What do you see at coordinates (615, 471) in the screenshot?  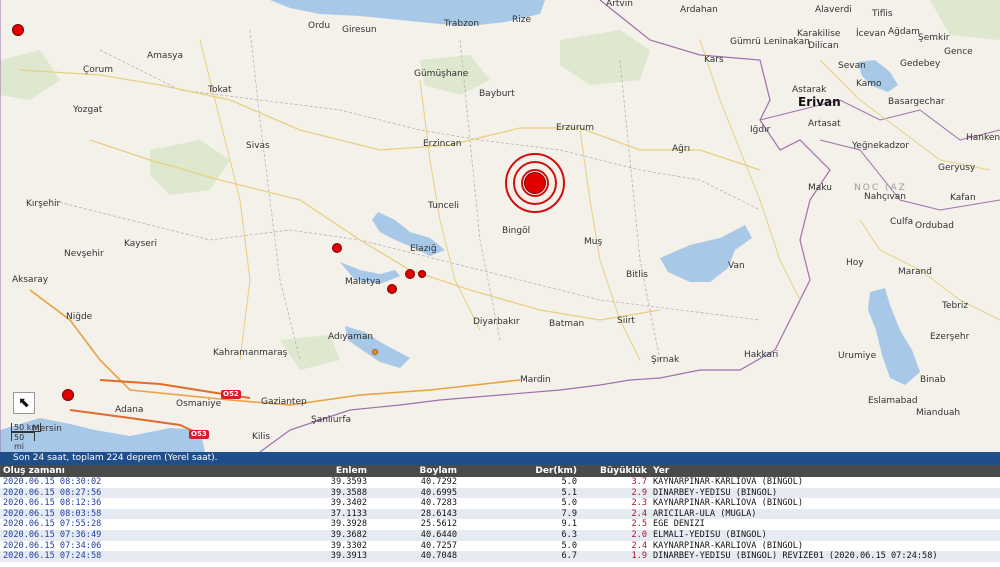 I see `col-magnitude: Büyüklük` at bounding box center [615, 471].